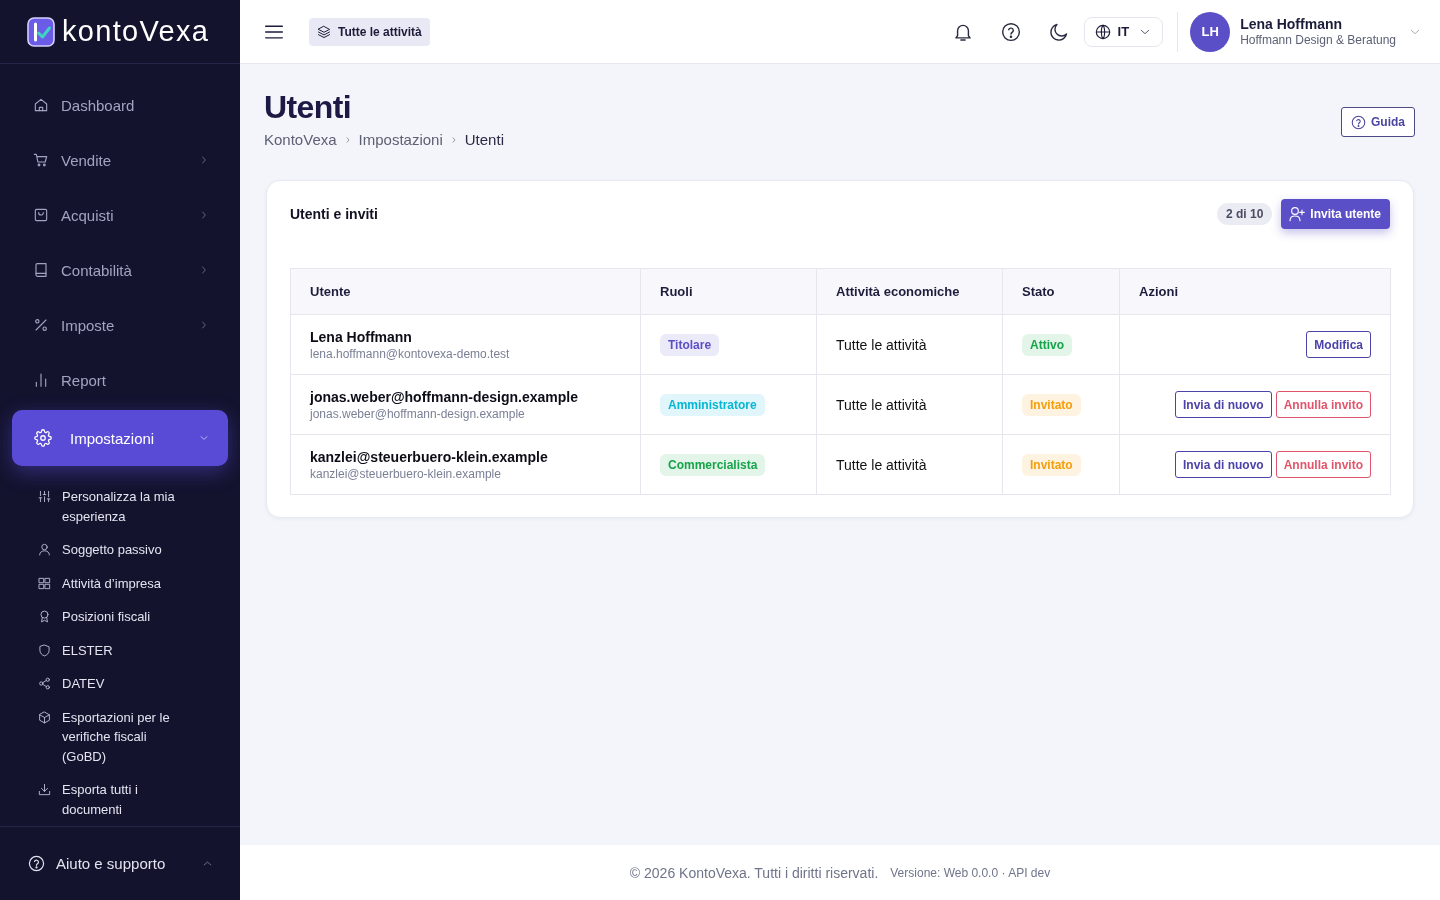  Describe the element at coordinates (44, 583) in the screenshot. I see `grid-icon` at that location.